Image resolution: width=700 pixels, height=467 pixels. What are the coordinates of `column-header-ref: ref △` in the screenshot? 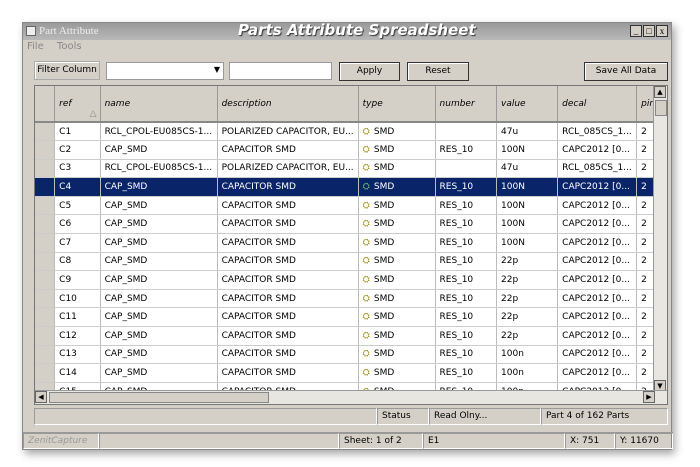 It's located at (77, 104).